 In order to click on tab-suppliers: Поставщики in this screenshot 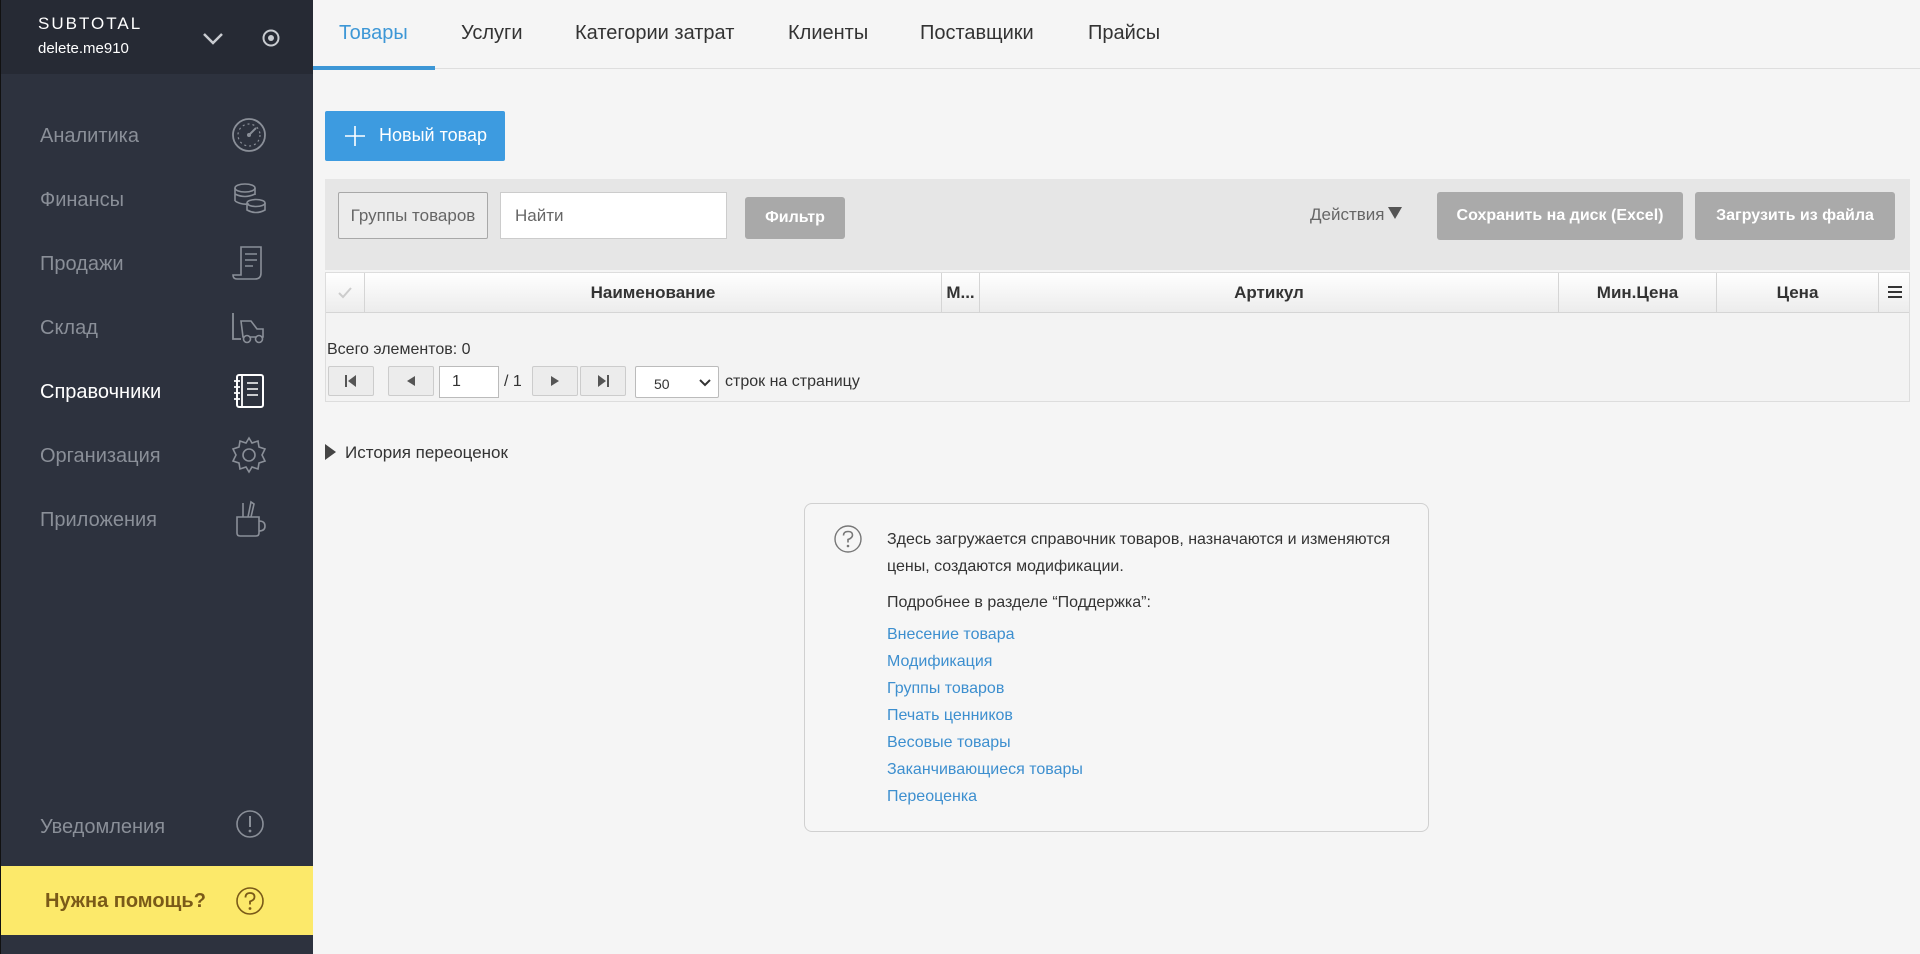, I will do `click(977, 33)`.